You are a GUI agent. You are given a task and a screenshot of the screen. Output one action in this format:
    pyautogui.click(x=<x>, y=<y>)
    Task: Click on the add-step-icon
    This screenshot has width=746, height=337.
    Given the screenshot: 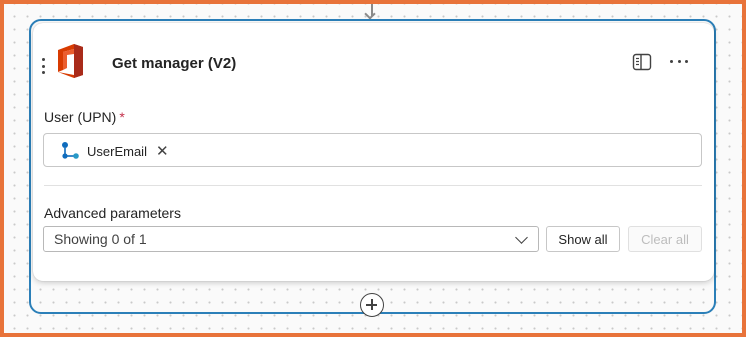 What is the action you would take?
    pyautogui.click(x=372, y=305)
    